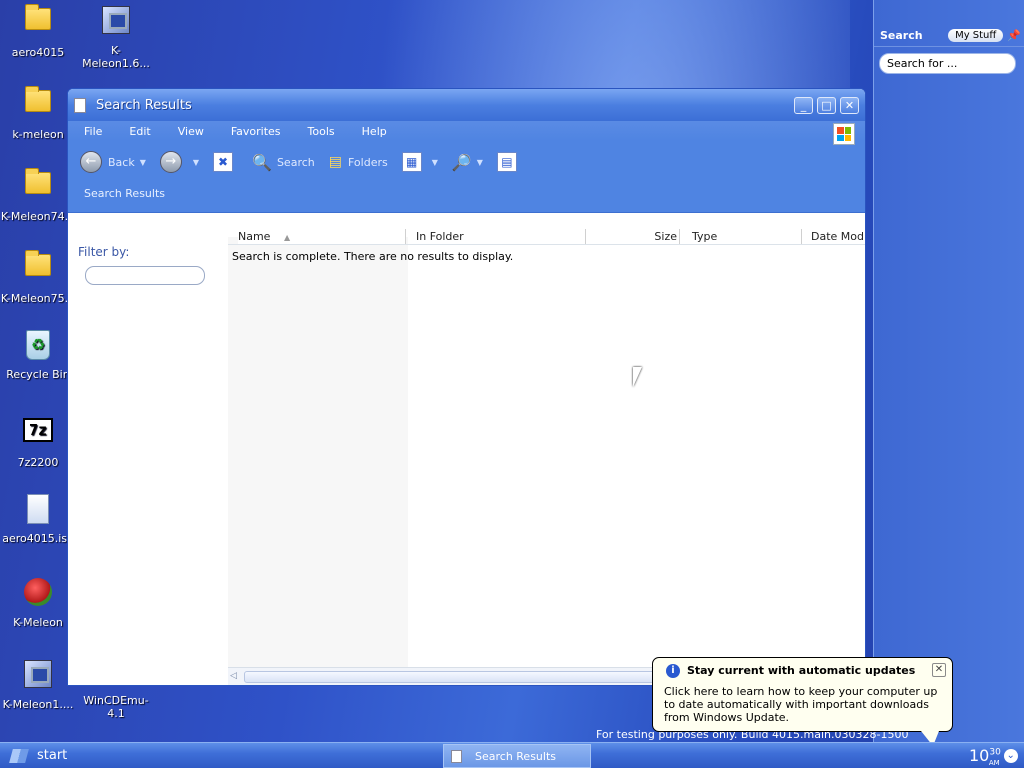 This screenshot has width=1024, height=768. I want to click on desktop-icon-kmeleon-shortcut: K-Meleon, so click(38, 602).